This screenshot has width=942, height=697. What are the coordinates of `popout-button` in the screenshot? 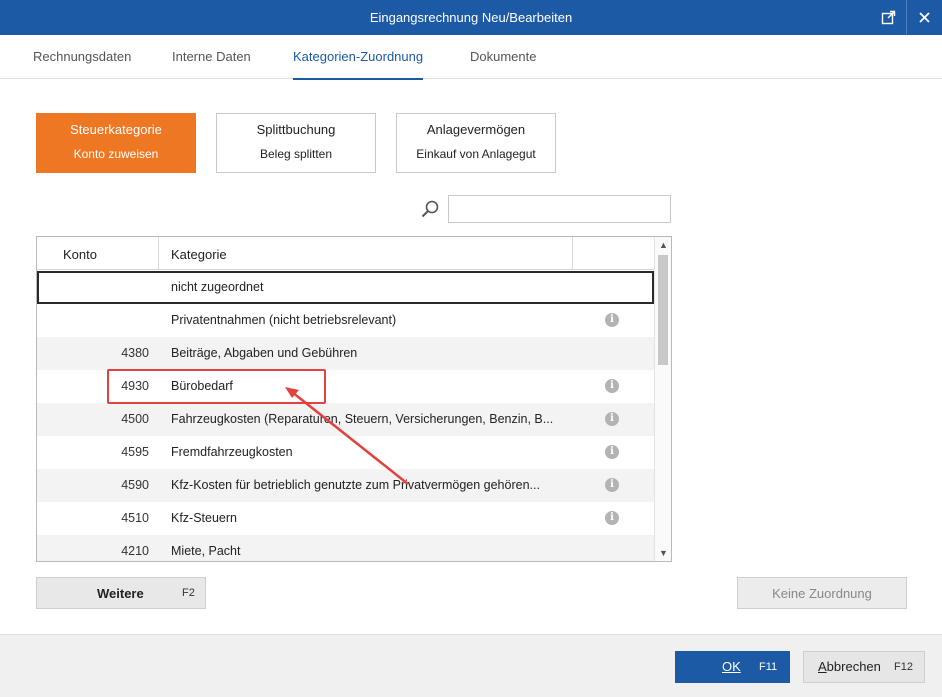 It's located at (888, 17).